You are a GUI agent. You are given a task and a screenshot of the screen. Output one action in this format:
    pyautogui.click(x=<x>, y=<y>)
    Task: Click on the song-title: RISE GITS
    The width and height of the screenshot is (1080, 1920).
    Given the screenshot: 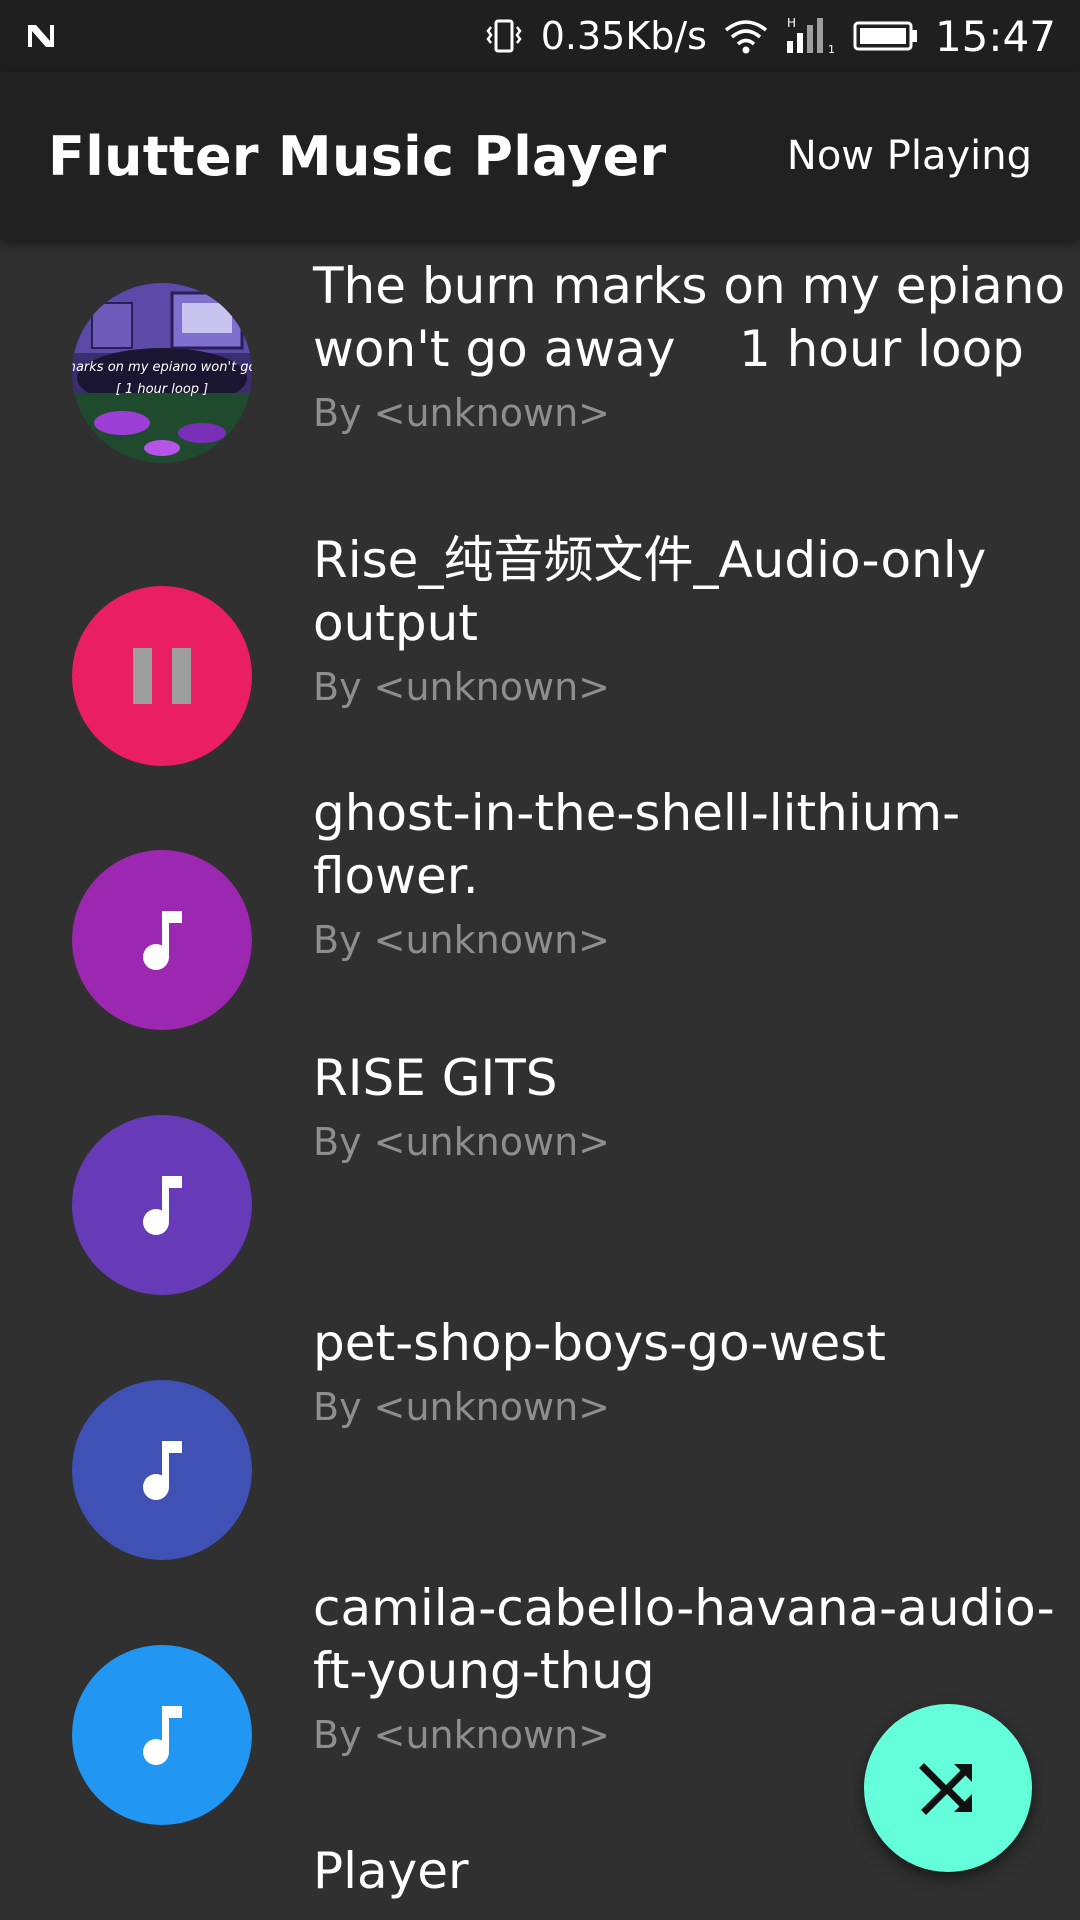 What is the action you would take?
    pyautogui.click(x=435, y=1078)
    